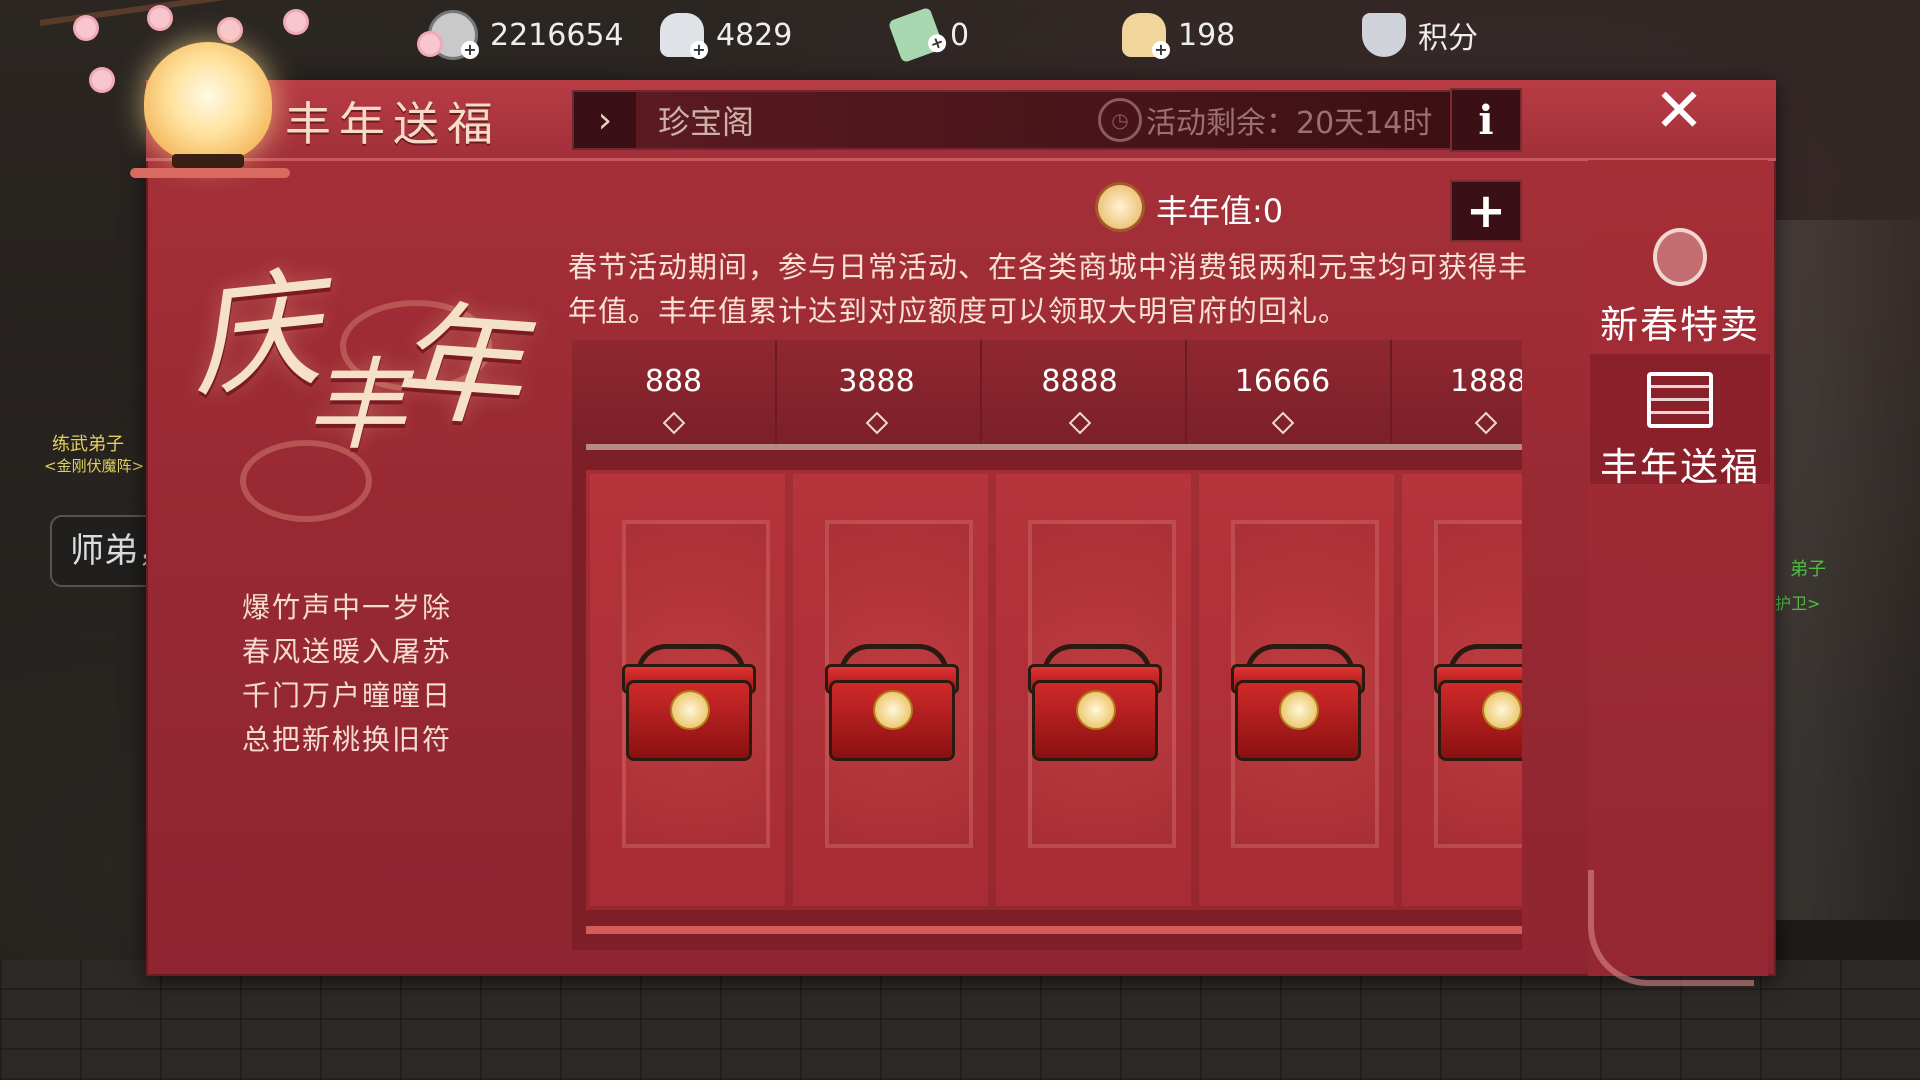 Image resolution: width=1920 pixels, height=1080 pixels. What do you see at coordinates (347, 739) in the screenshot?
I see `poem-line: 总把新桃换旧符` at bounding box center [347, 739].